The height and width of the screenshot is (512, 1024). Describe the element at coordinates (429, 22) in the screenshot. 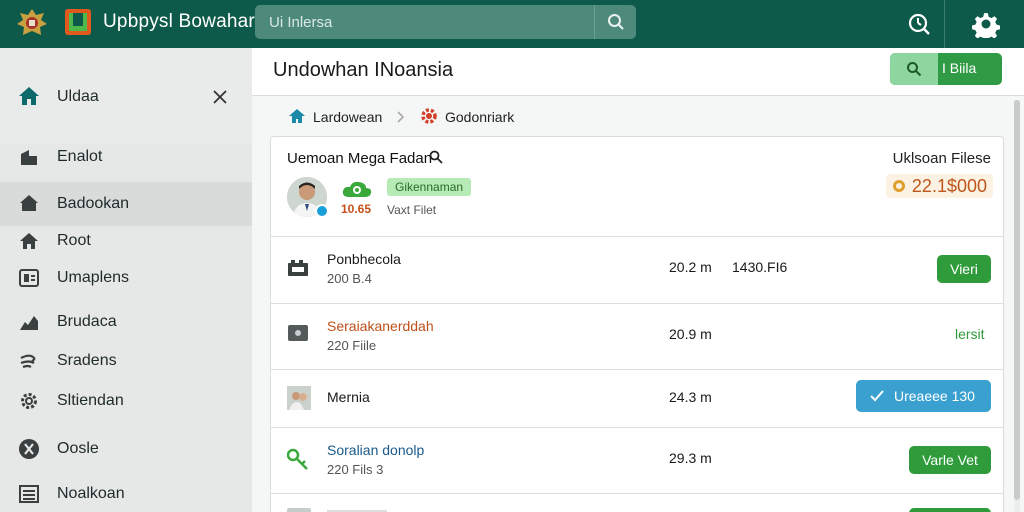

I see `search-input` at that location.